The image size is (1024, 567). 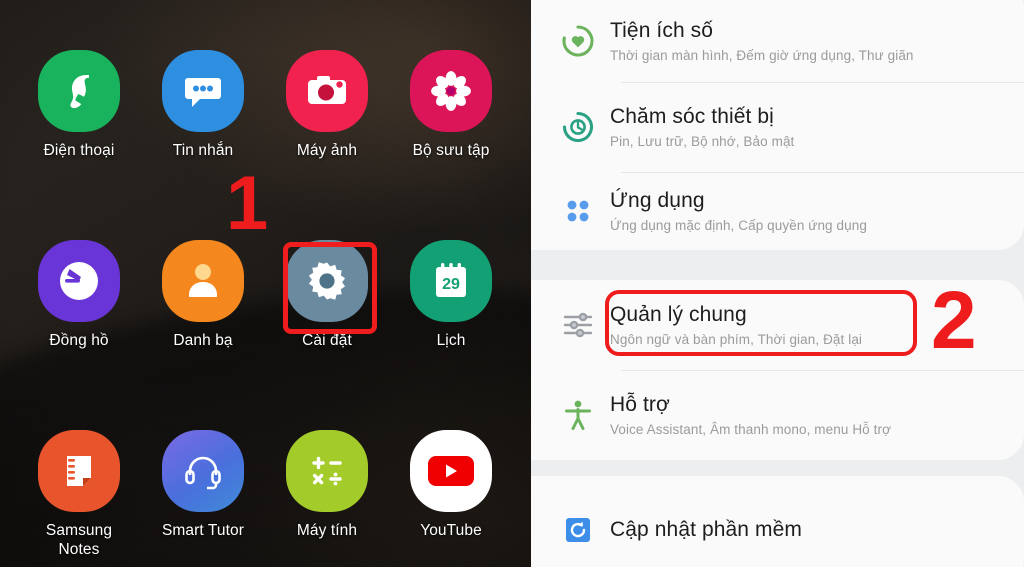 I want to click on software-update-icon, so click(x=578, y=530).